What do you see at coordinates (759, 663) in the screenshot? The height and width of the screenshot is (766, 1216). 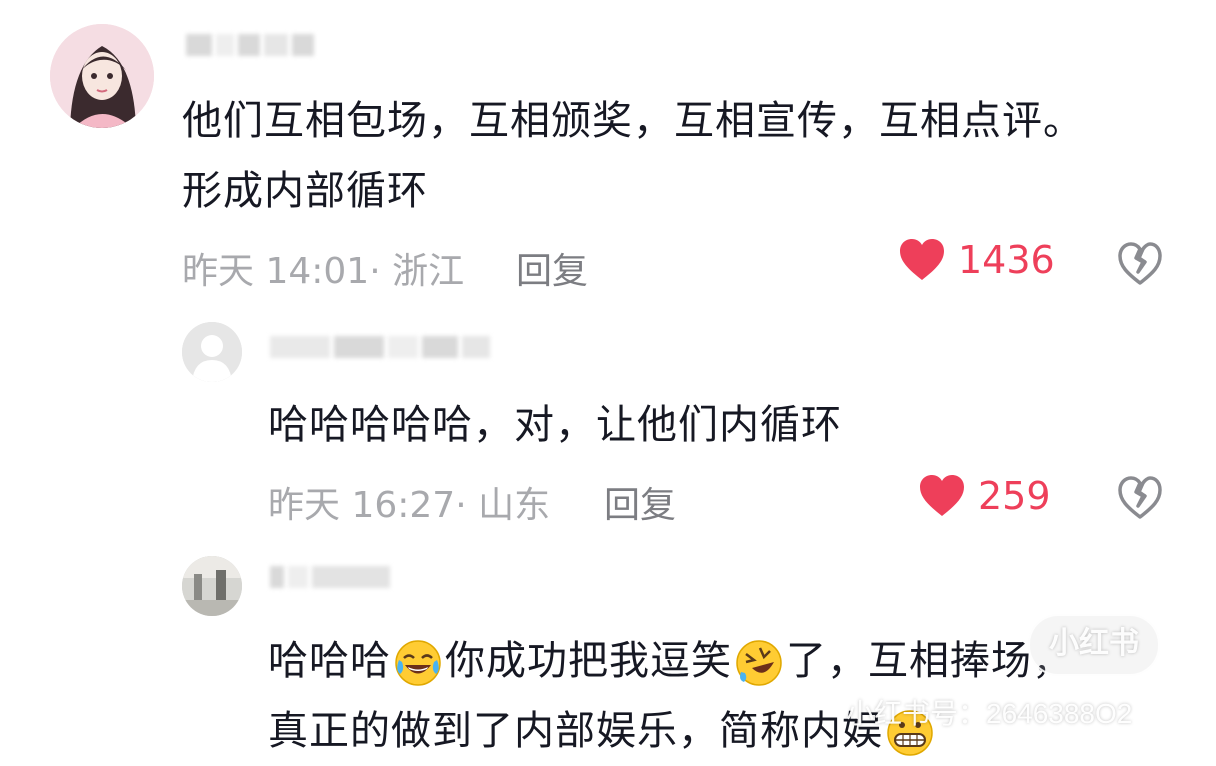 I see `rolling-on-floor-laughing-emoji-icon` at bounding box center [759, 663].